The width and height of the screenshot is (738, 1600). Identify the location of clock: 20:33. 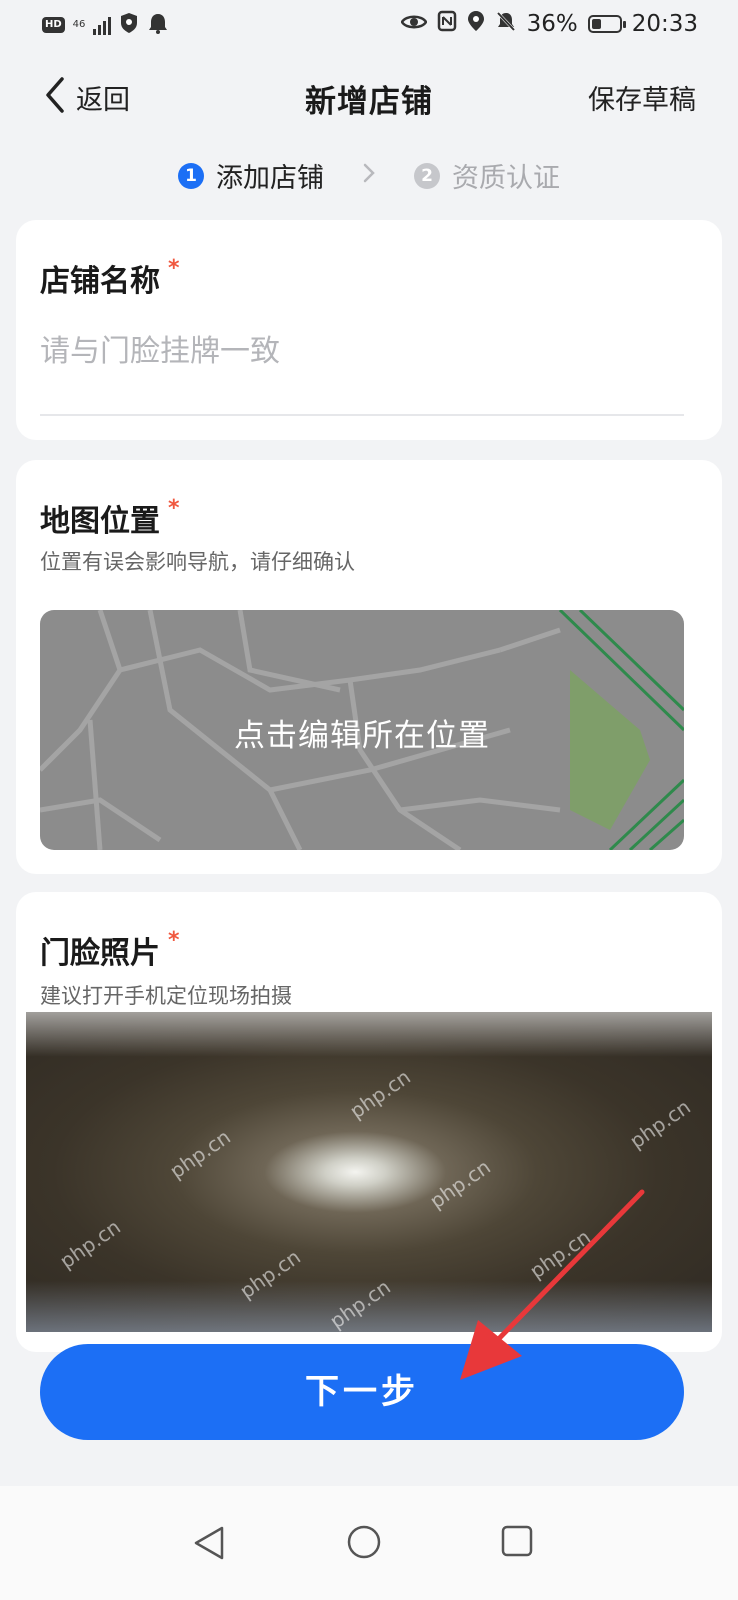
(664, 24).